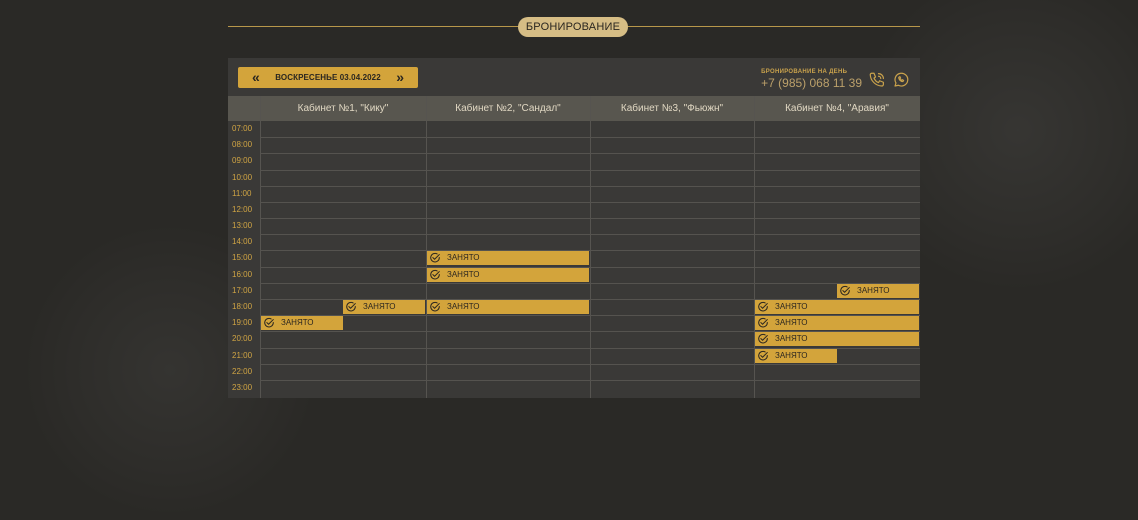  Describe the element at coordinates (400, 77) in the screenshot. I see `next-day-button: »` at that location.